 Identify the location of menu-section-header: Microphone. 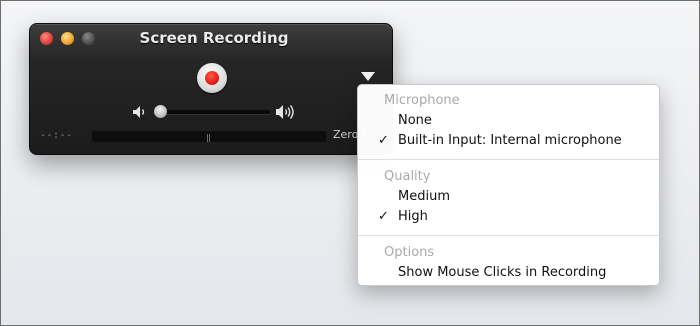
(422, 100).